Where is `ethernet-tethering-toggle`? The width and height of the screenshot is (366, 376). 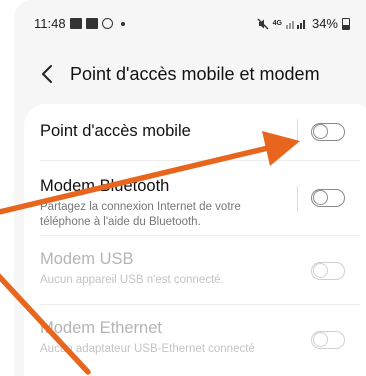 ethernet-tethering-toggle is located at coordinates (328, 340).